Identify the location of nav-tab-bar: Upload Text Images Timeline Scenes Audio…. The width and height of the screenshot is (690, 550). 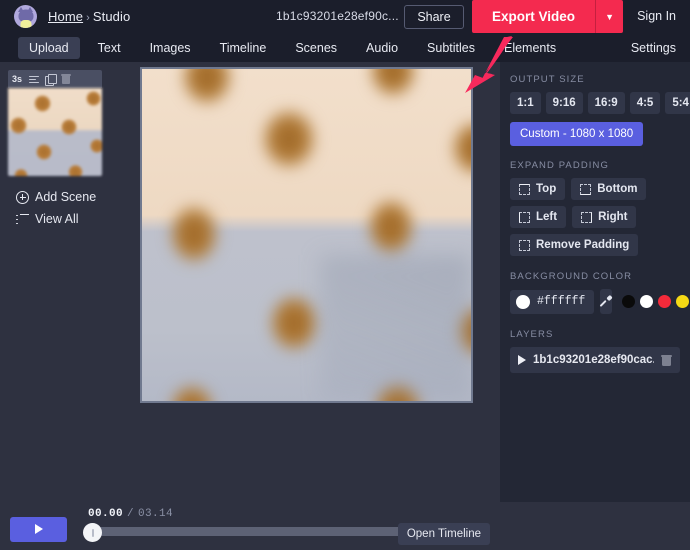
(345, 47).